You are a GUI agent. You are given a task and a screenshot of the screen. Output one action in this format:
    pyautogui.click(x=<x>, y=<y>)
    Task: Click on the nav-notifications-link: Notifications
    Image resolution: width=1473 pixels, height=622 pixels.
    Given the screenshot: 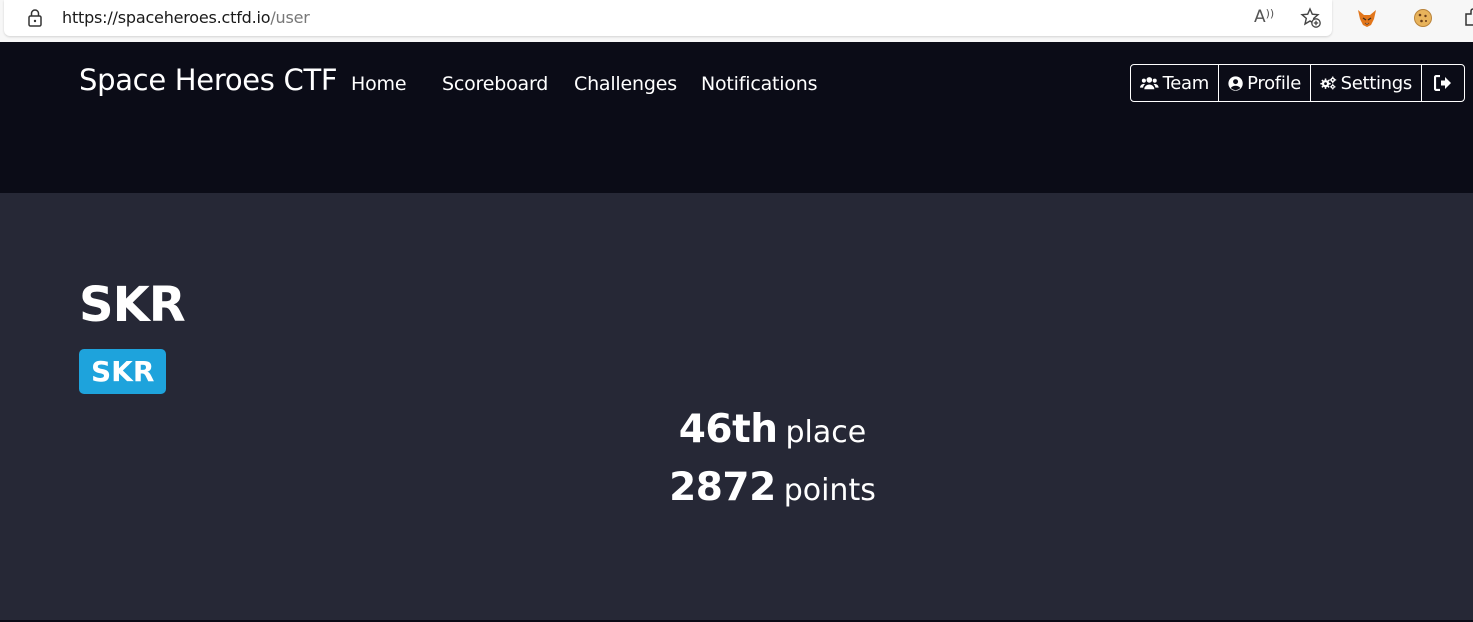 What is the action you would take?
    pyautogui.click(x=759, y=84)
    